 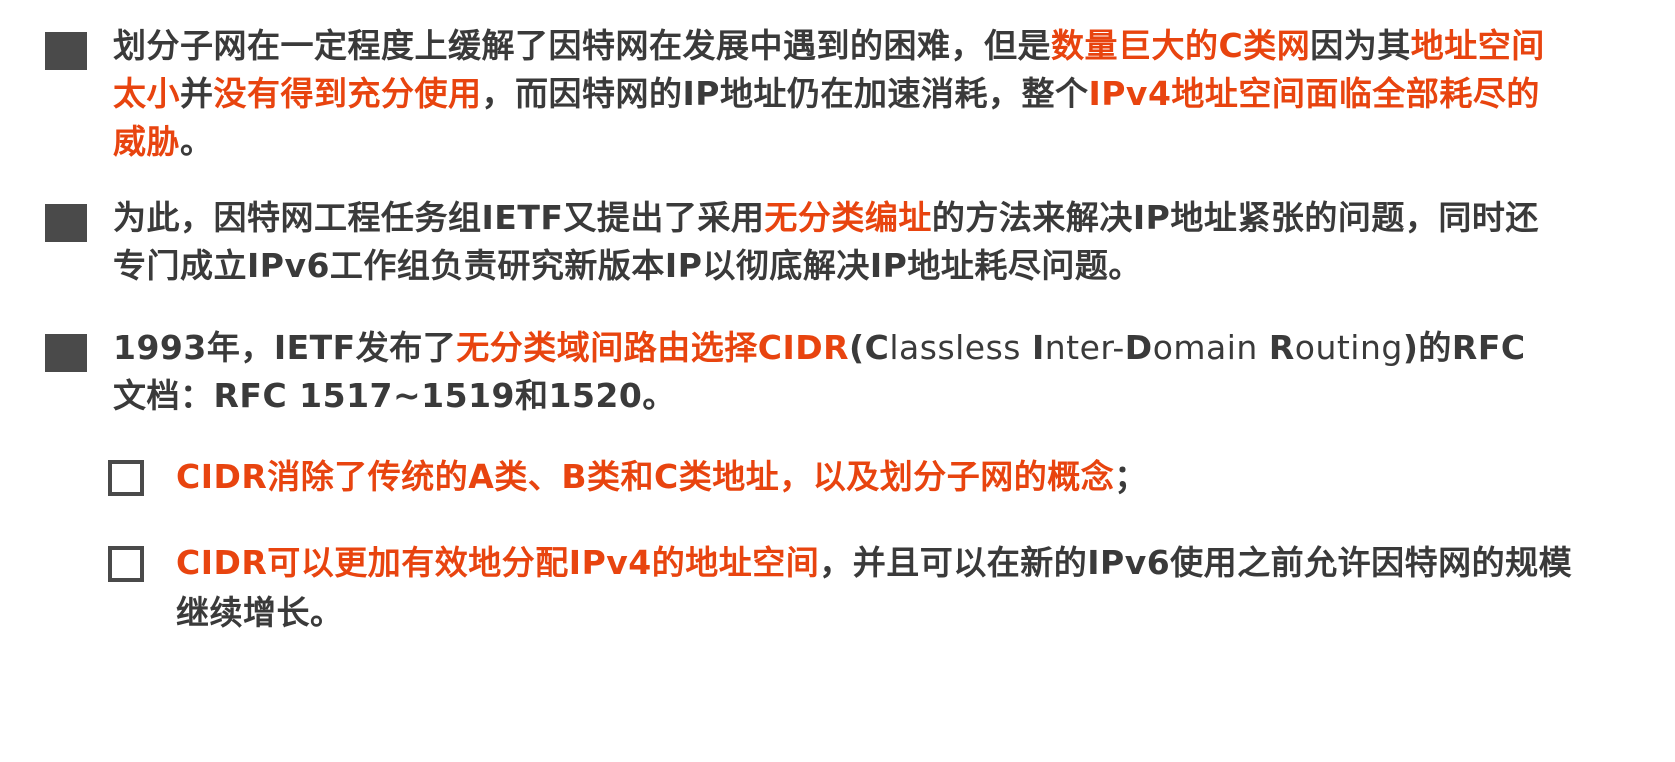 I want to click on body-text: lassless, so click(x=960, y=347).